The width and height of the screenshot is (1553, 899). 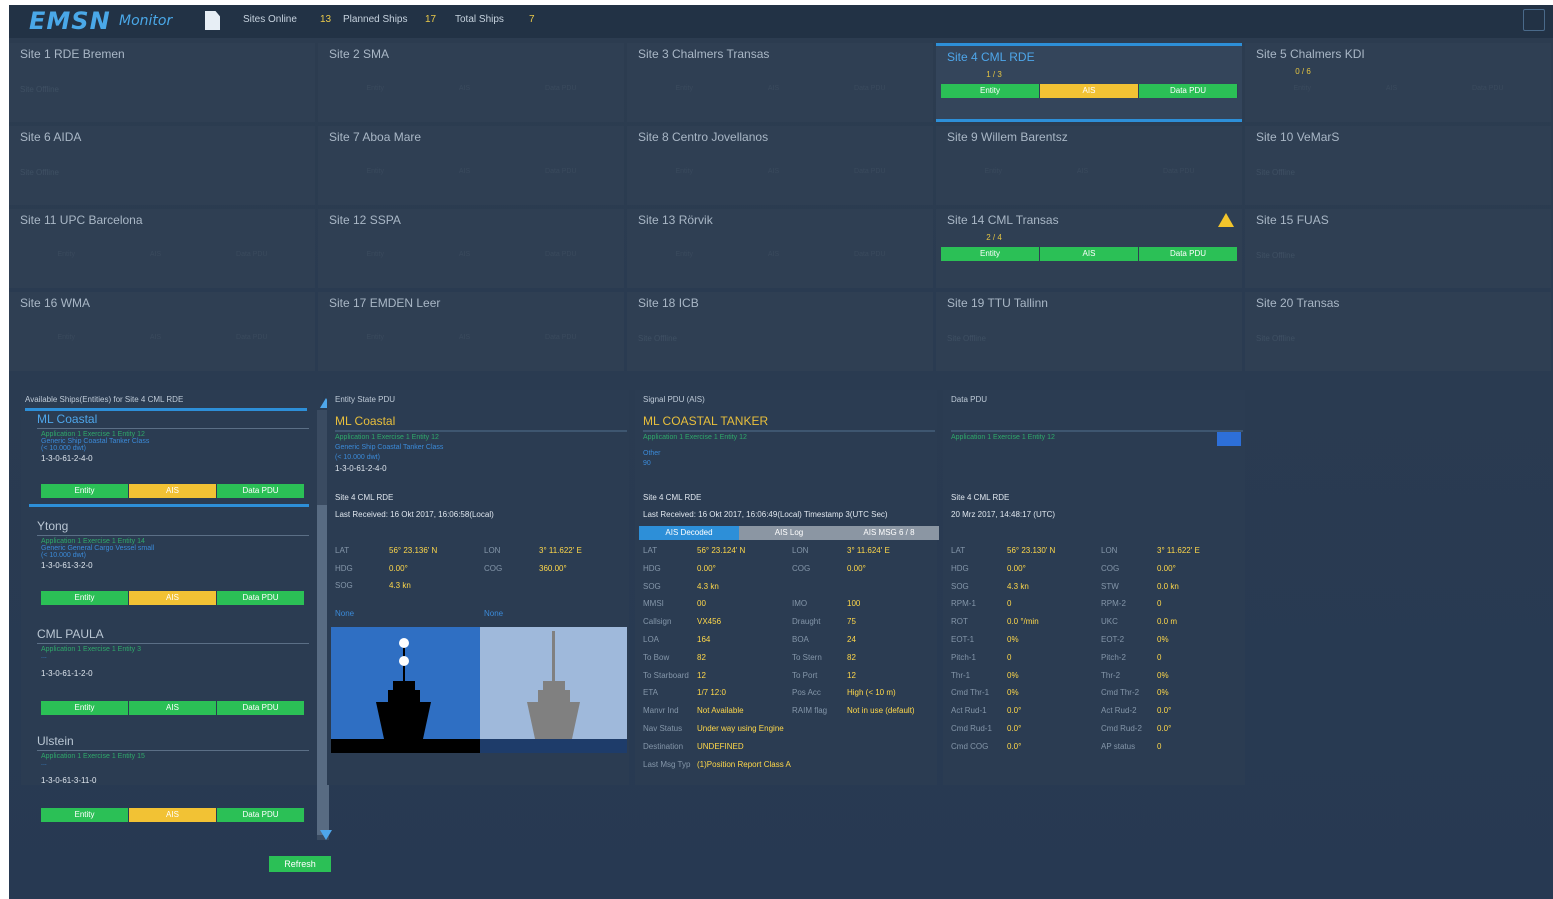 I want to click on field-label: BOA, so click(x=800, y=639).